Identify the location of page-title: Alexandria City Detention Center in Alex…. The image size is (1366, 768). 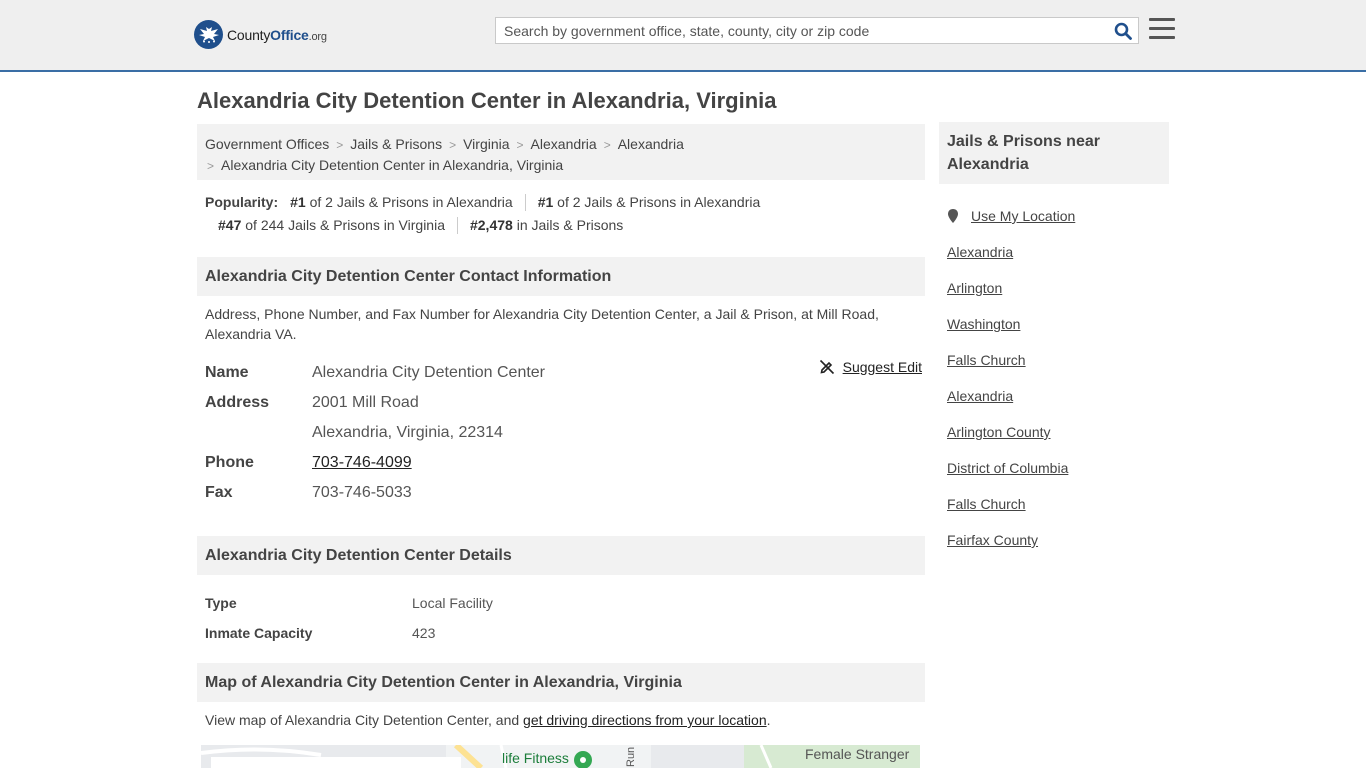
(487, 100).